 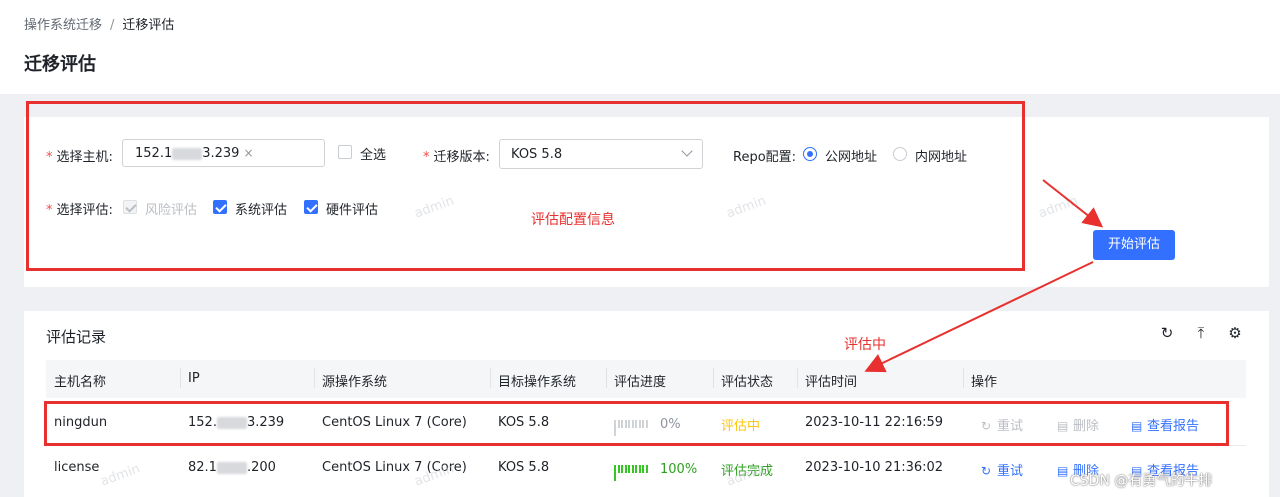 I want to click on annotation-arrows, so click(x=984, y=276).